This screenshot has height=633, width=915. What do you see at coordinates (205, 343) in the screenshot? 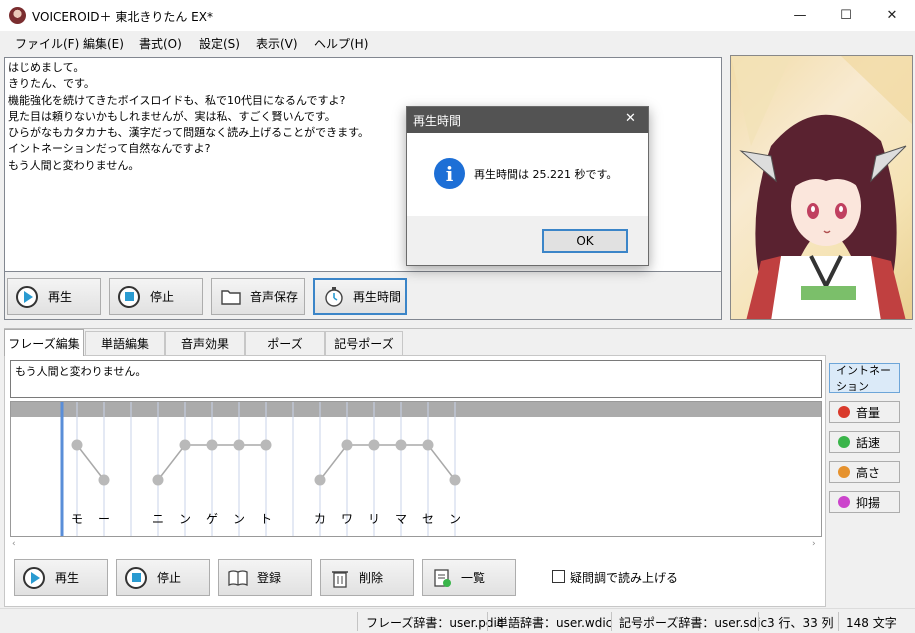
I see `tab-sound-effect: 音声効果` at bounding box center [205, 343].